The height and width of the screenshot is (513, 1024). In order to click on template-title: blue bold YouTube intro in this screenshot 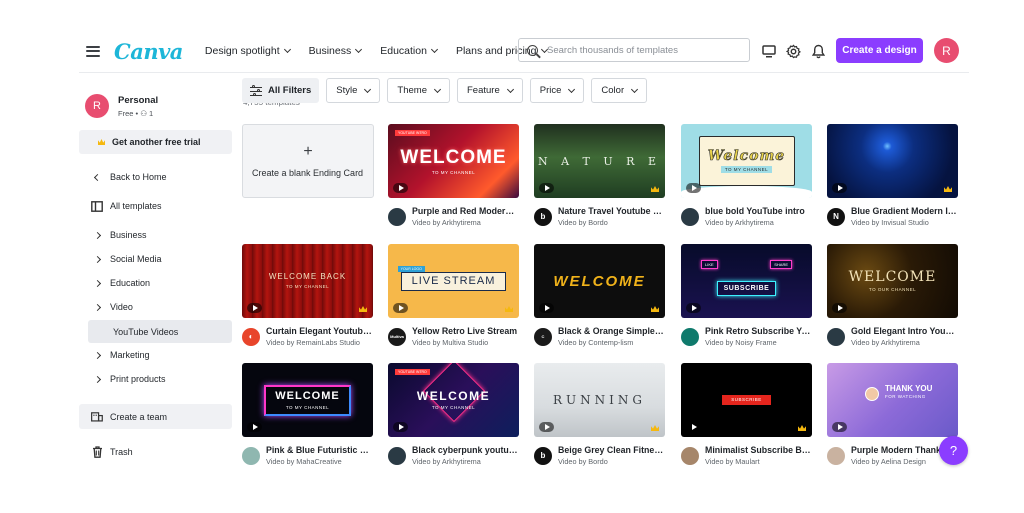, I will do `click(755, 211)`.